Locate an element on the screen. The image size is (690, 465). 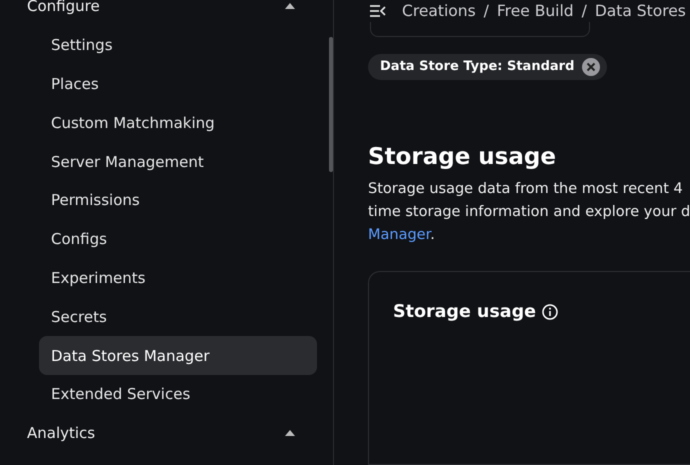
close-icon is located at coordinates (591, 67).